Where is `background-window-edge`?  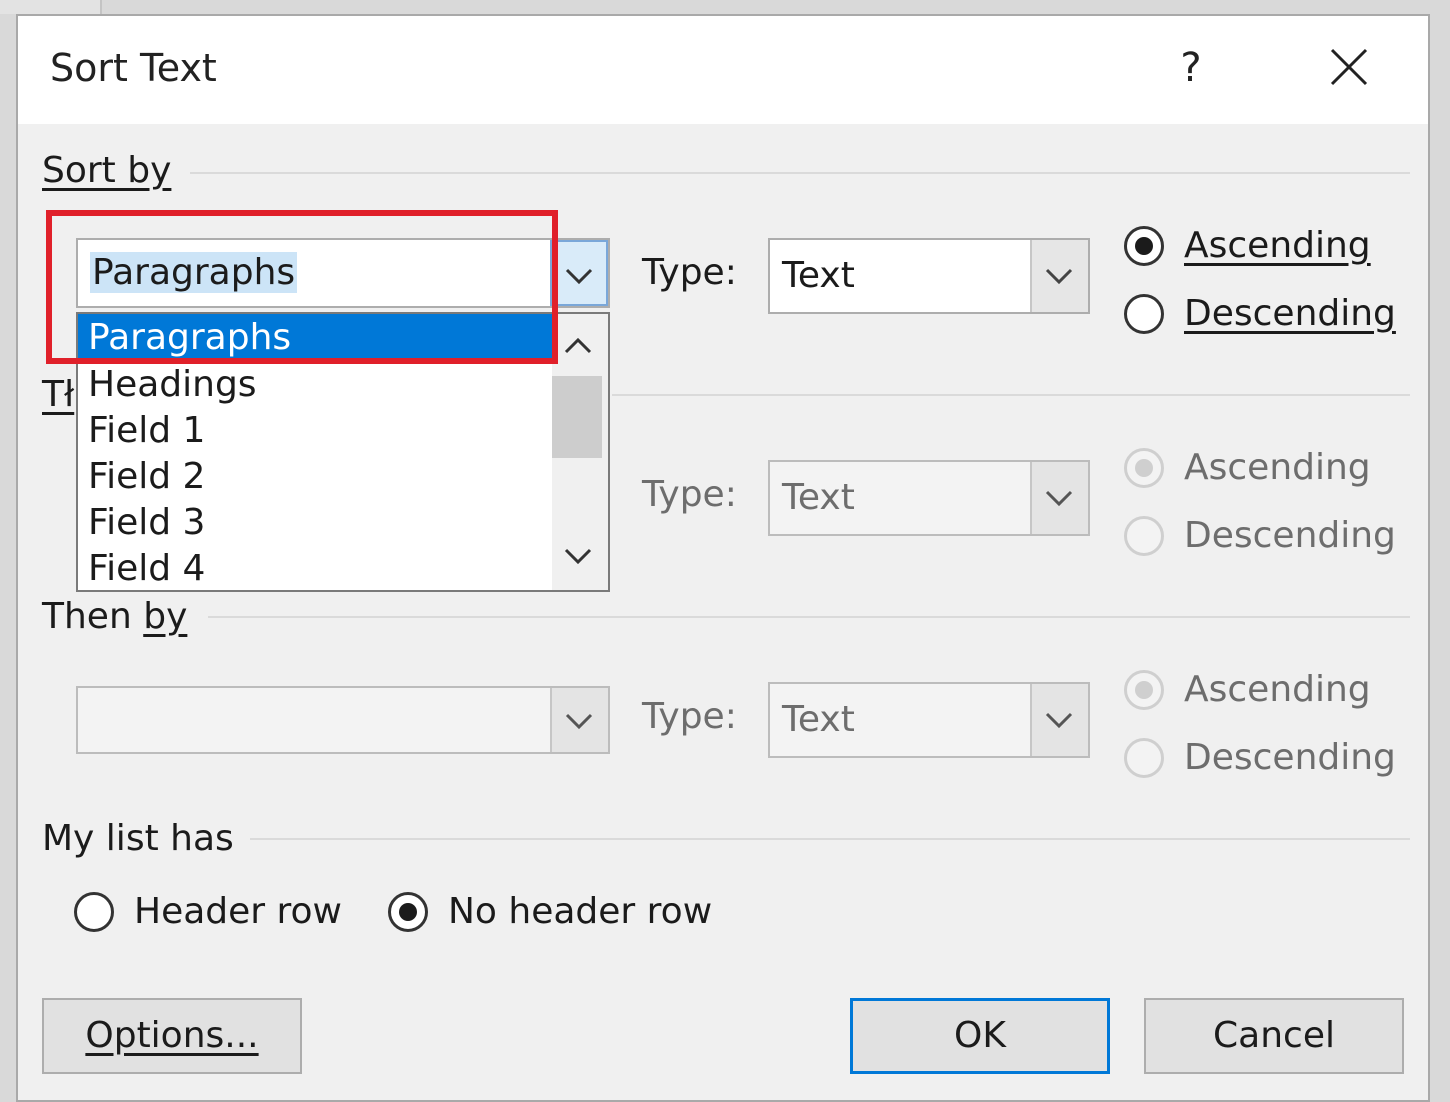 background-window-edge is located at coordinates (51, 7).